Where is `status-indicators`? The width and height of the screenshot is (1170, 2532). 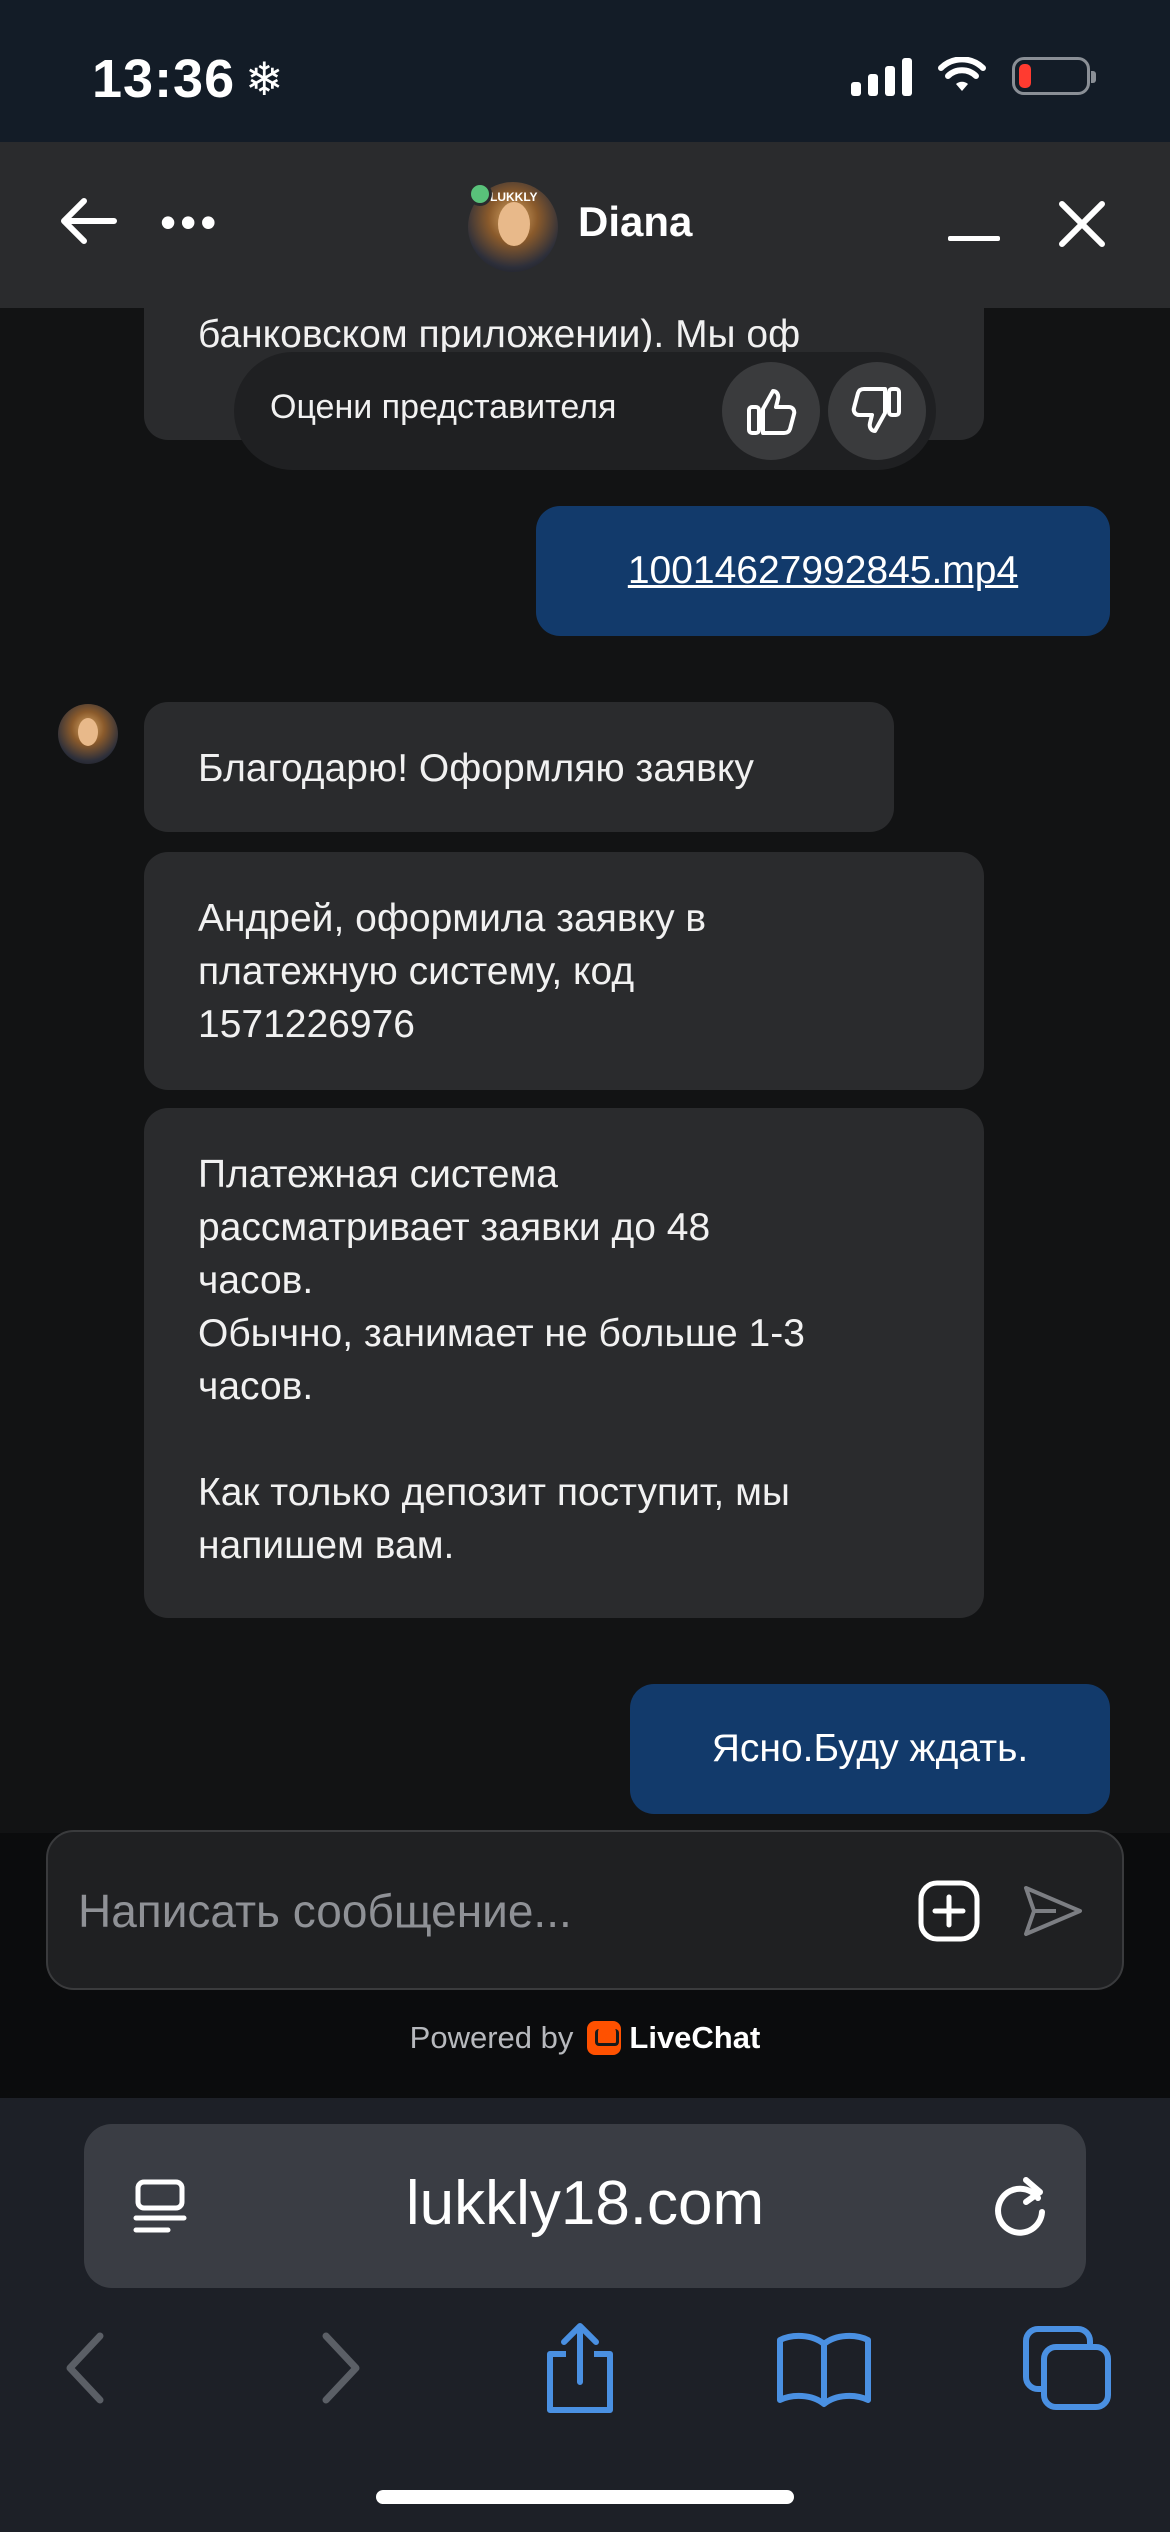
status-indicators is located at coordinates (973, 76).